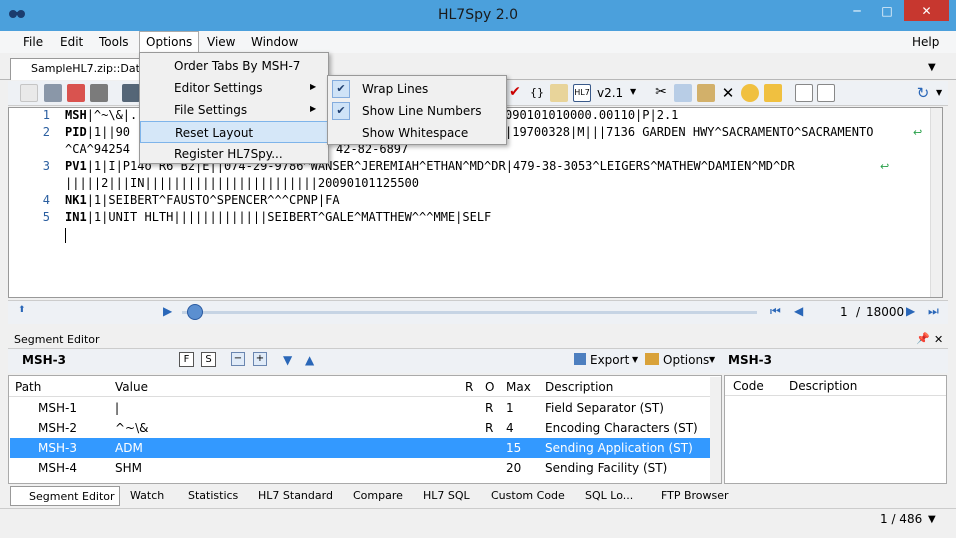  I want to click on column-header-code-description: Description, so click(823, 386).